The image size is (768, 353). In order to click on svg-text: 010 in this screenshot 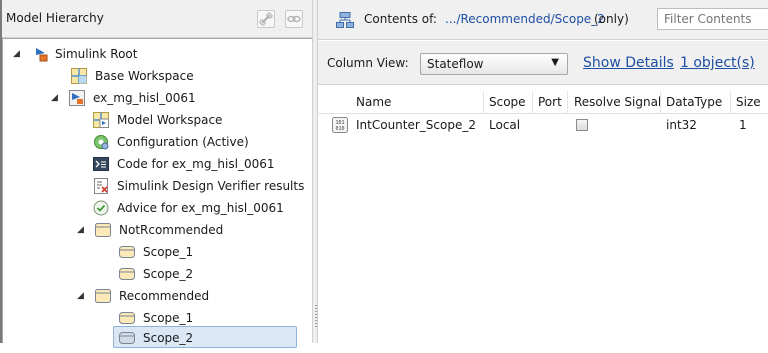, I will do `click(339, 129)`.